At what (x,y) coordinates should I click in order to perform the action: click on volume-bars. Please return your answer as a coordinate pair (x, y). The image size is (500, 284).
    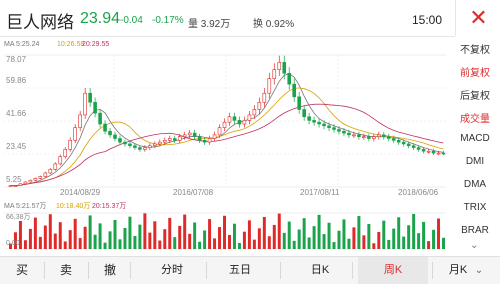
    Looking at the image, I should click on (227, 231).